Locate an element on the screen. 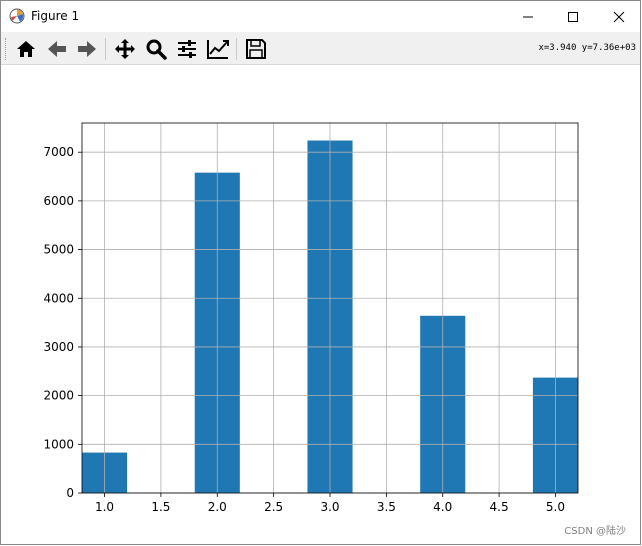 This screenshot has height=546, width=642. toolbar-grip is located at coordinates (7, 49).